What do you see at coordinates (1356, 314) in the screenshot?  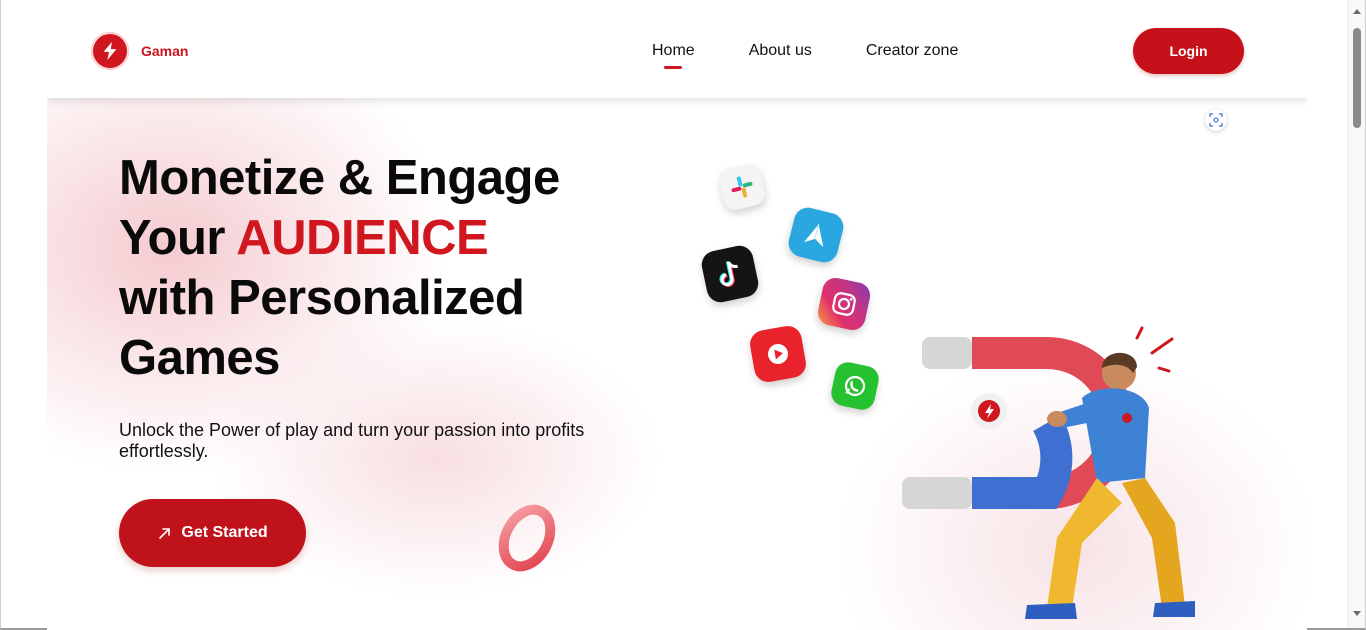 I see `vertical-scrollbar` at bounding box center [1356, 314].